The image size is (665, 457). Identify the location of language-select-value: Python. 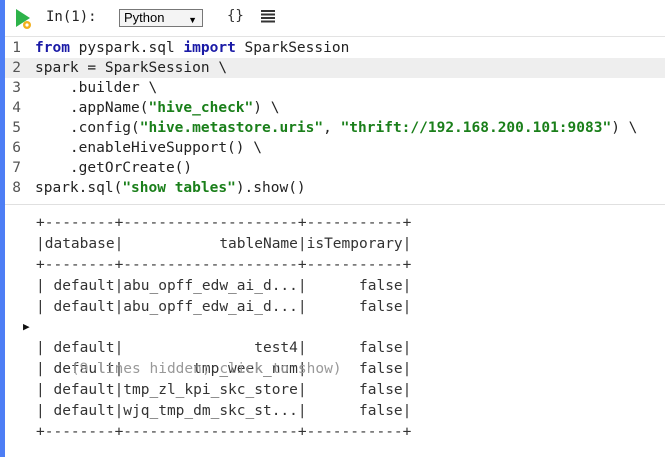
(144, 17).